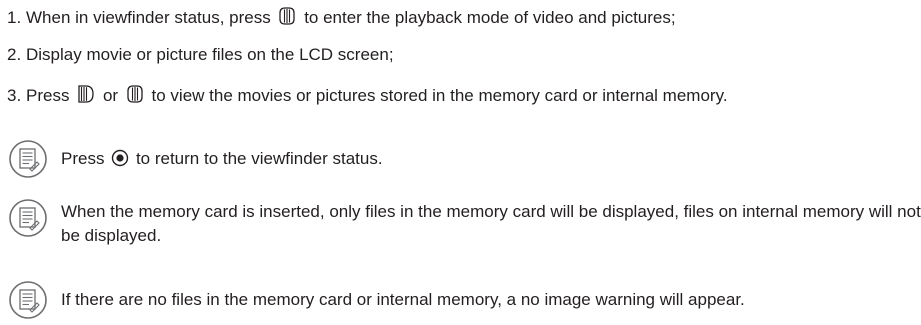 This screenshot has width=921, height=325. Describe the element at coordinates (148, 17) in the screenshot. I see `step-text-before: When in viewfinder status, press` at that location.